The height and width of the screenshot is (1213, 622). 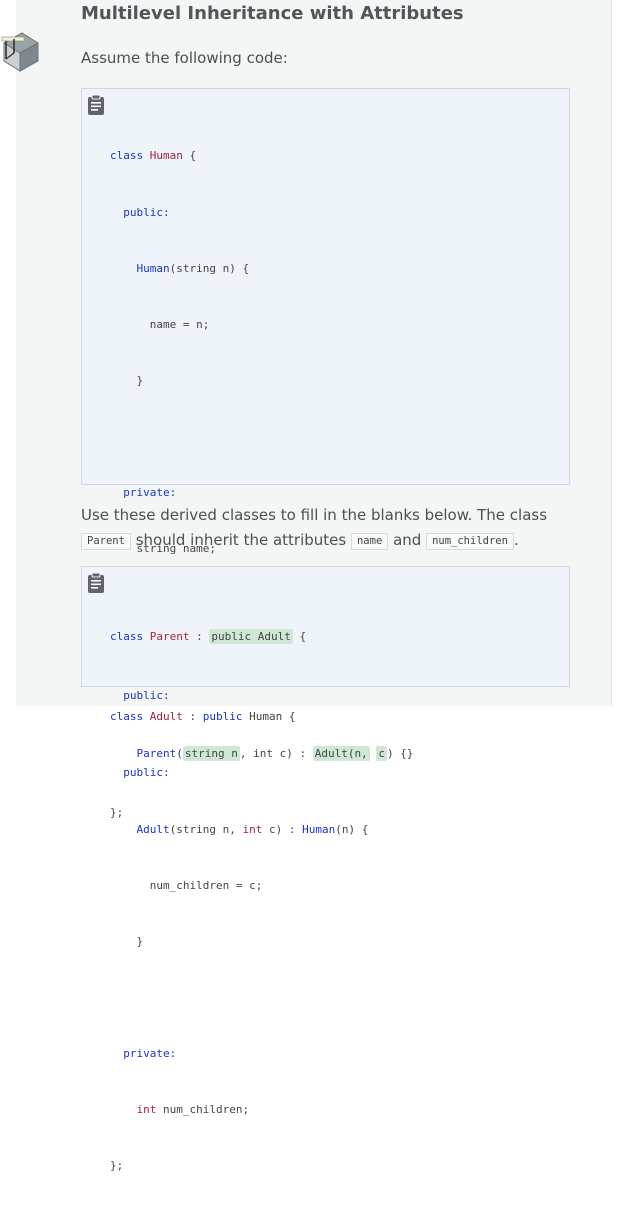 What do you see at coordinates (153, 156) in the screenshot?
I see `code-line: class Human {` at bounding box center [153, 156].